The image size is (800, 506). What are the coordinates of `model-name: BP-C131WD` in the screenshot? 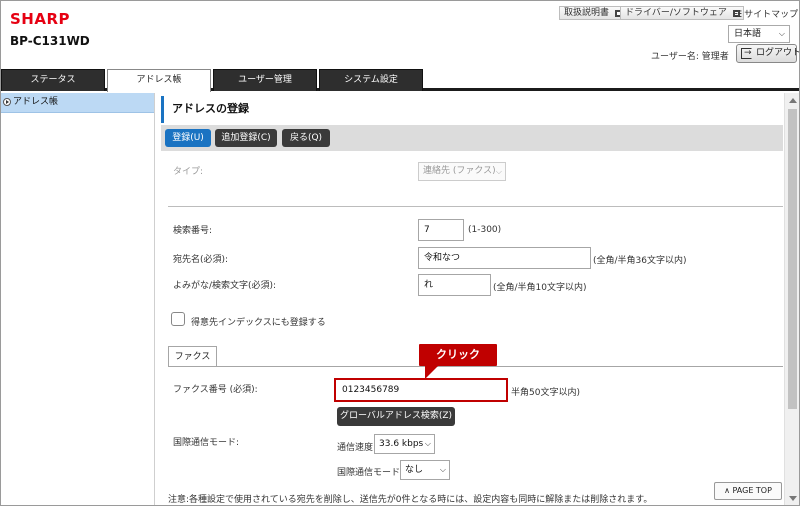 It's located at (50, 41).